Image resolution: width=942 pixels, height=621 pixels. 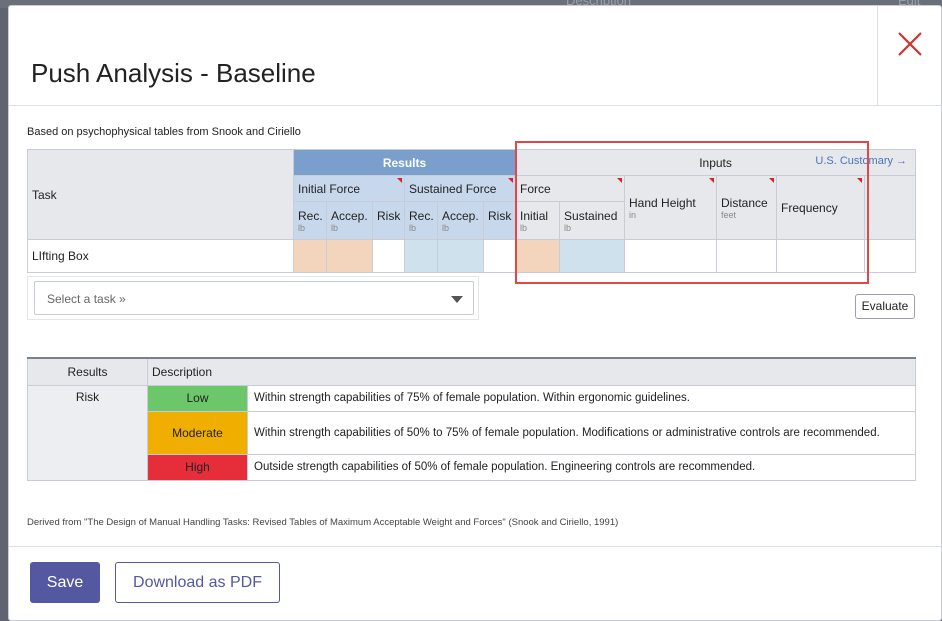 I want to click on initial-risk-header: Risk, so click(x=388, y=220).